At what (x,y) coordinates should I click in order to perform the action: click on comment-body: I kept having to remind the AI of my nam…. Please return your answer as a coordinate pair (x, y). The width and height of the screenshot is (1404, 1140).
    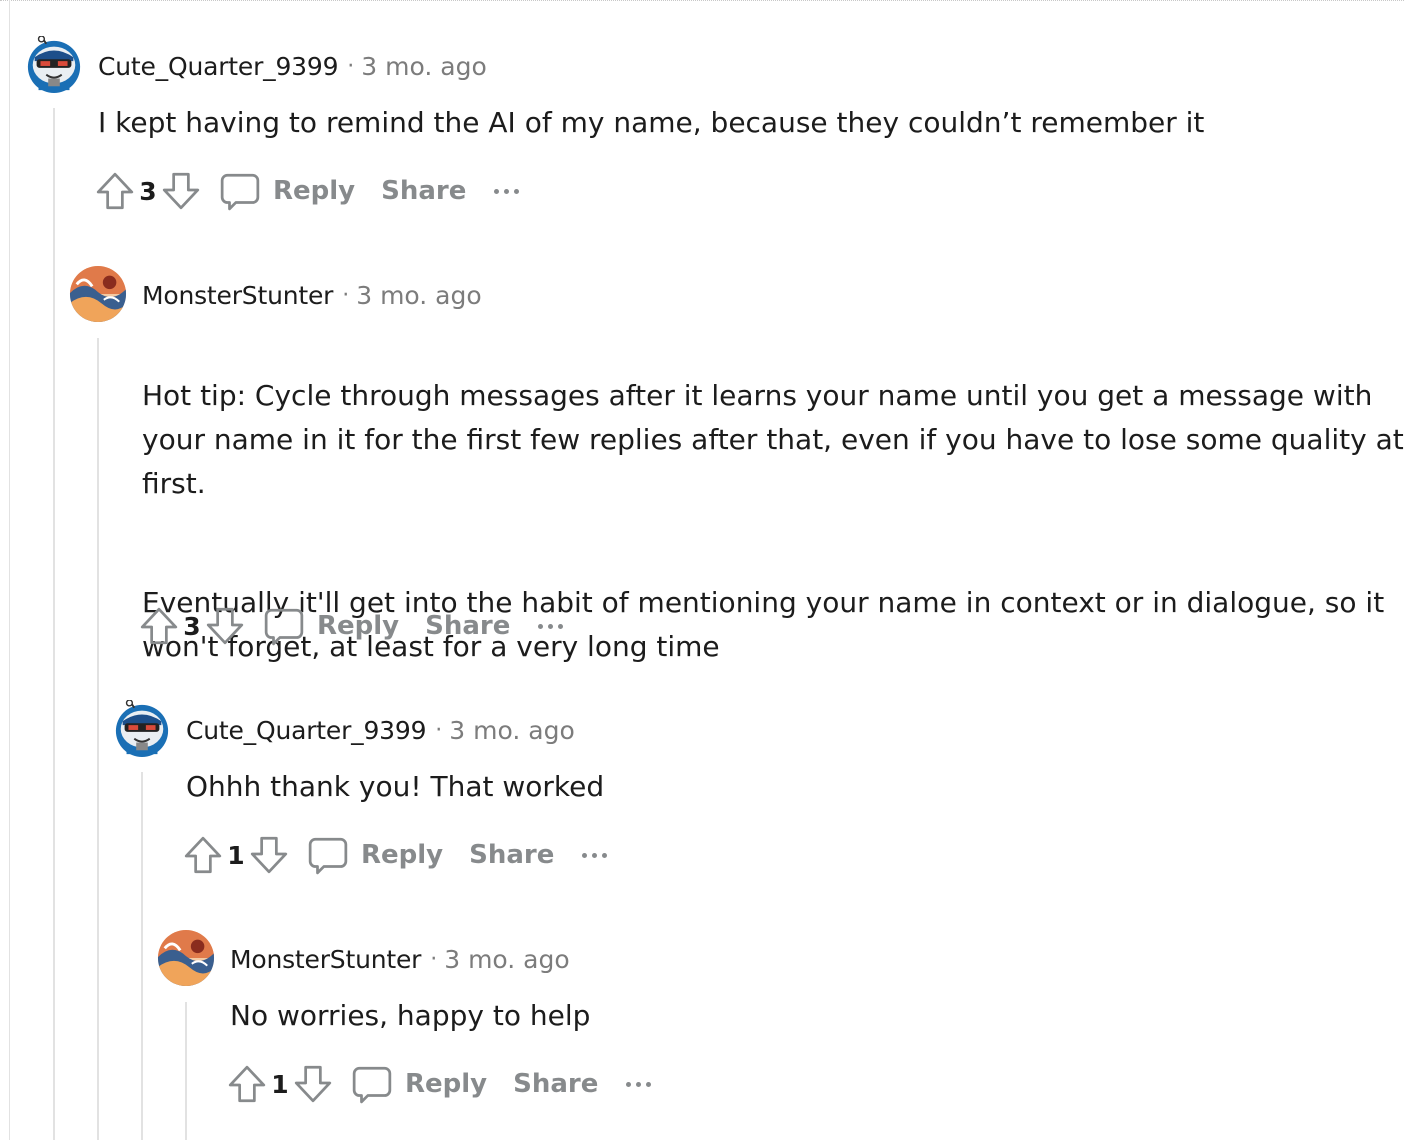
    Looking at the image, I should click on (651, 123).